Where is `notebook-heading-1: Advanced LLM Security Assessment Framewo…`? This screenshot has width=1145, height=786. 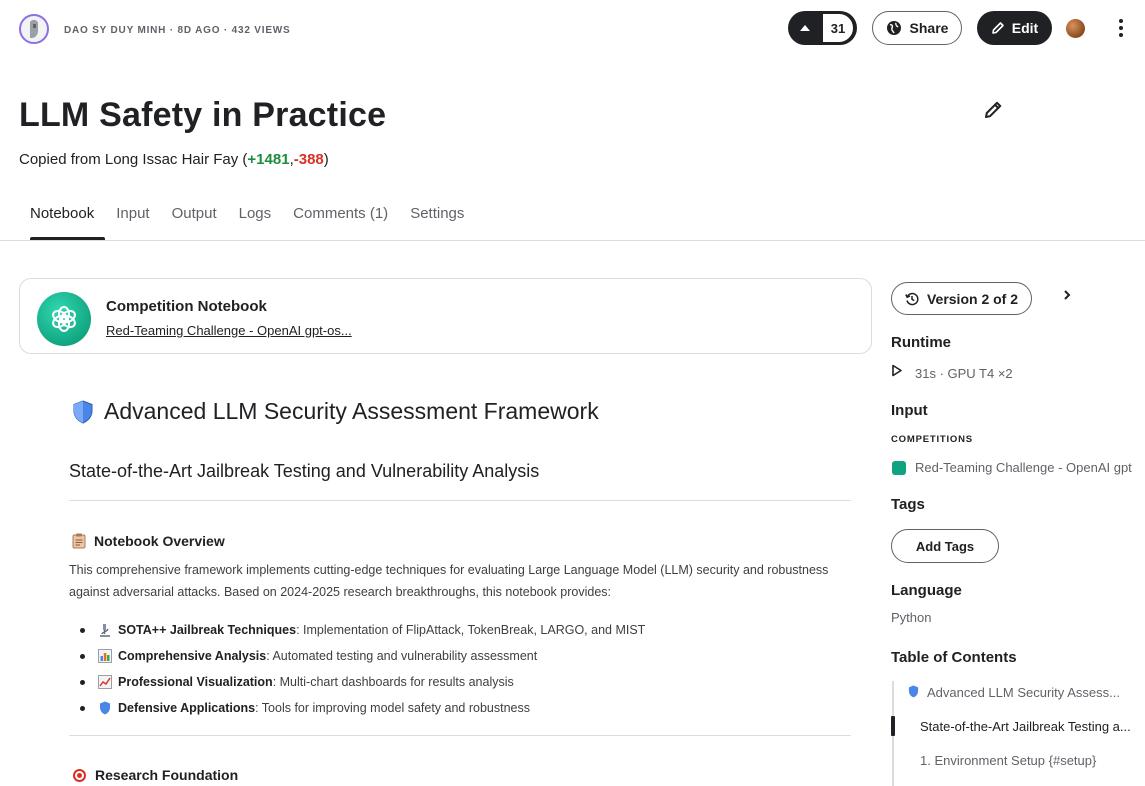 notebook-heading-1: Advanced LLM Security Assessment Framewo… is located at coordinates (335, 411).